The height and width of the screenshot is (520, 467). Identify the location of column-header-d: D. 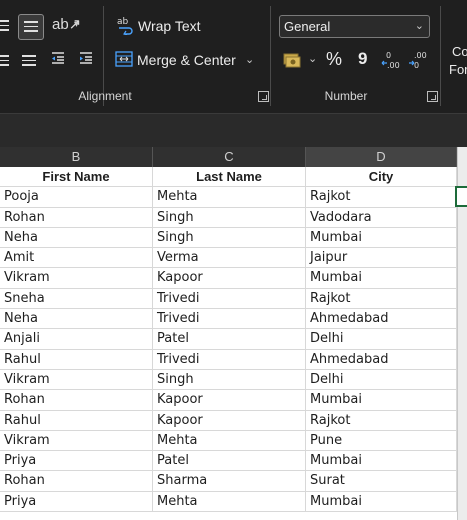
(381, 157).